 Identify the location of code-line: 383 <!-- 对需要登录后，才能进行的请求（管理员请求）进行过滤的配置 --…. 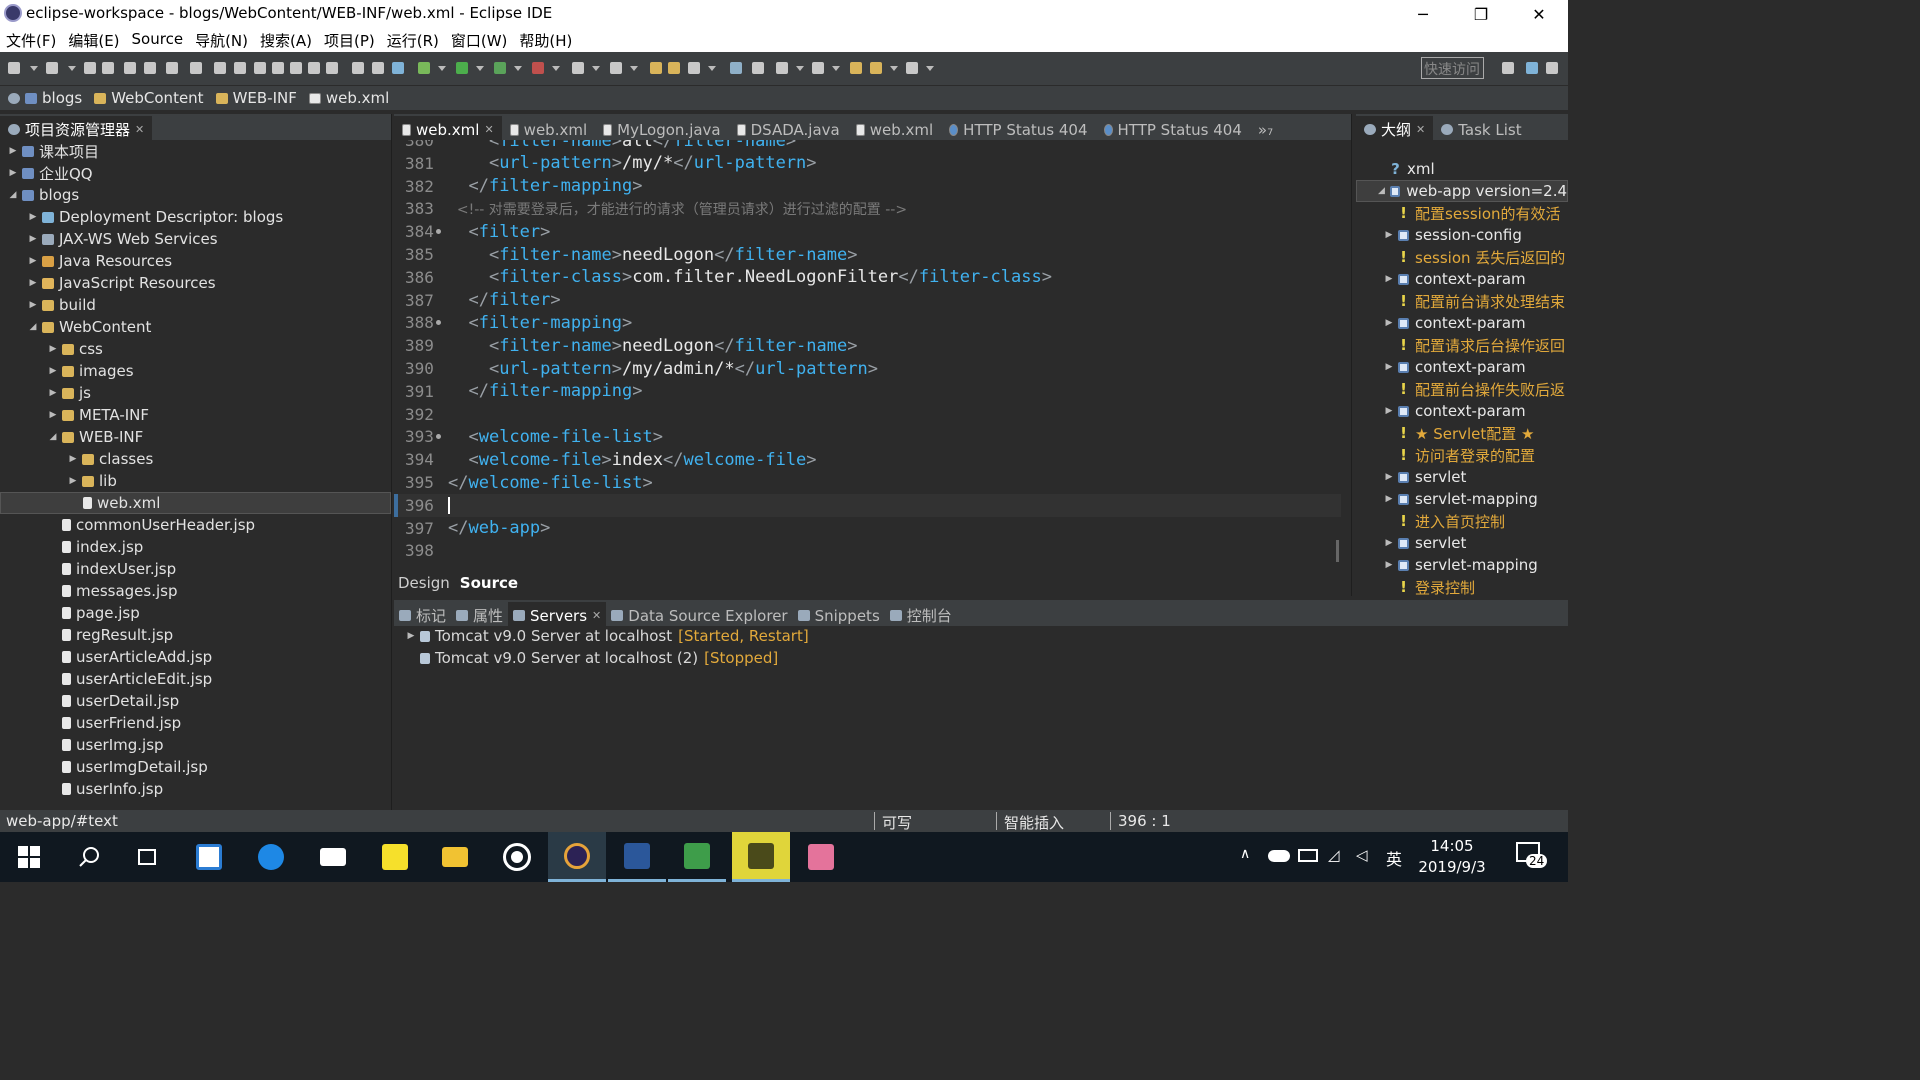
(867, 208).